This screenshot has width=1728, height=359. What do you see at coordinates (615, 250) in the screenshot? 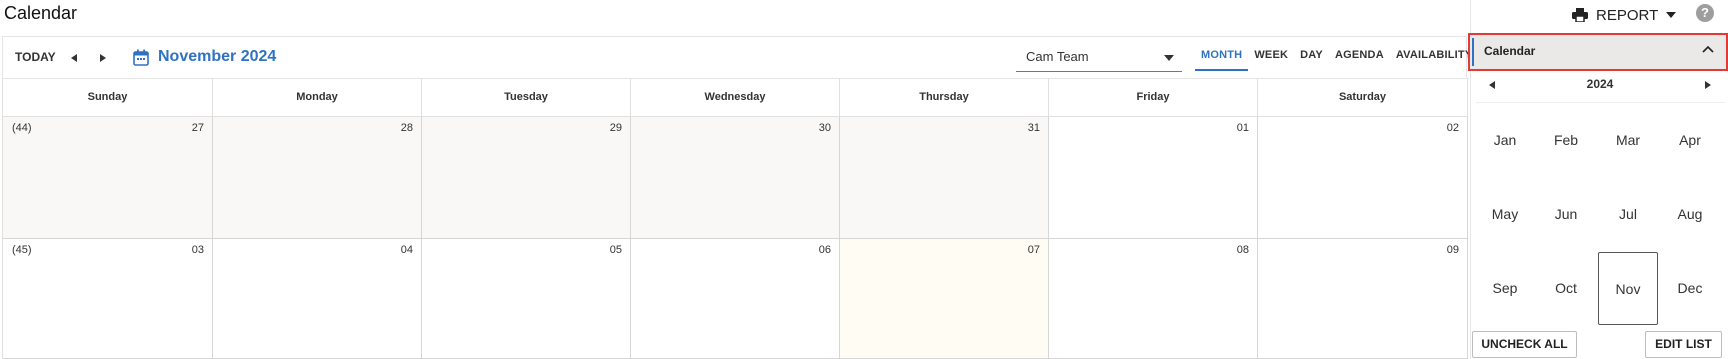
I see `day-number: 05` at bounding box center [615, 250].